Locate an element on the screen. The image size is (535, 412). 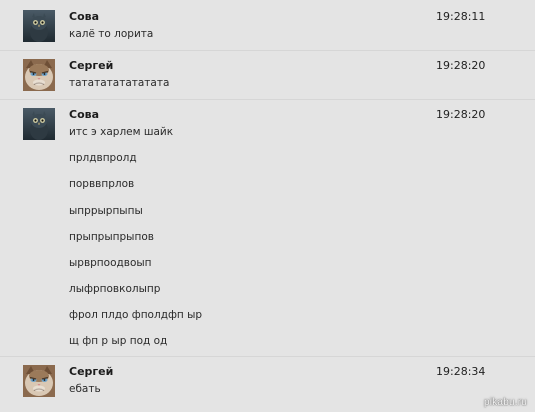
message-text: ыпррырпыпы is located at coordinates (106, 211).